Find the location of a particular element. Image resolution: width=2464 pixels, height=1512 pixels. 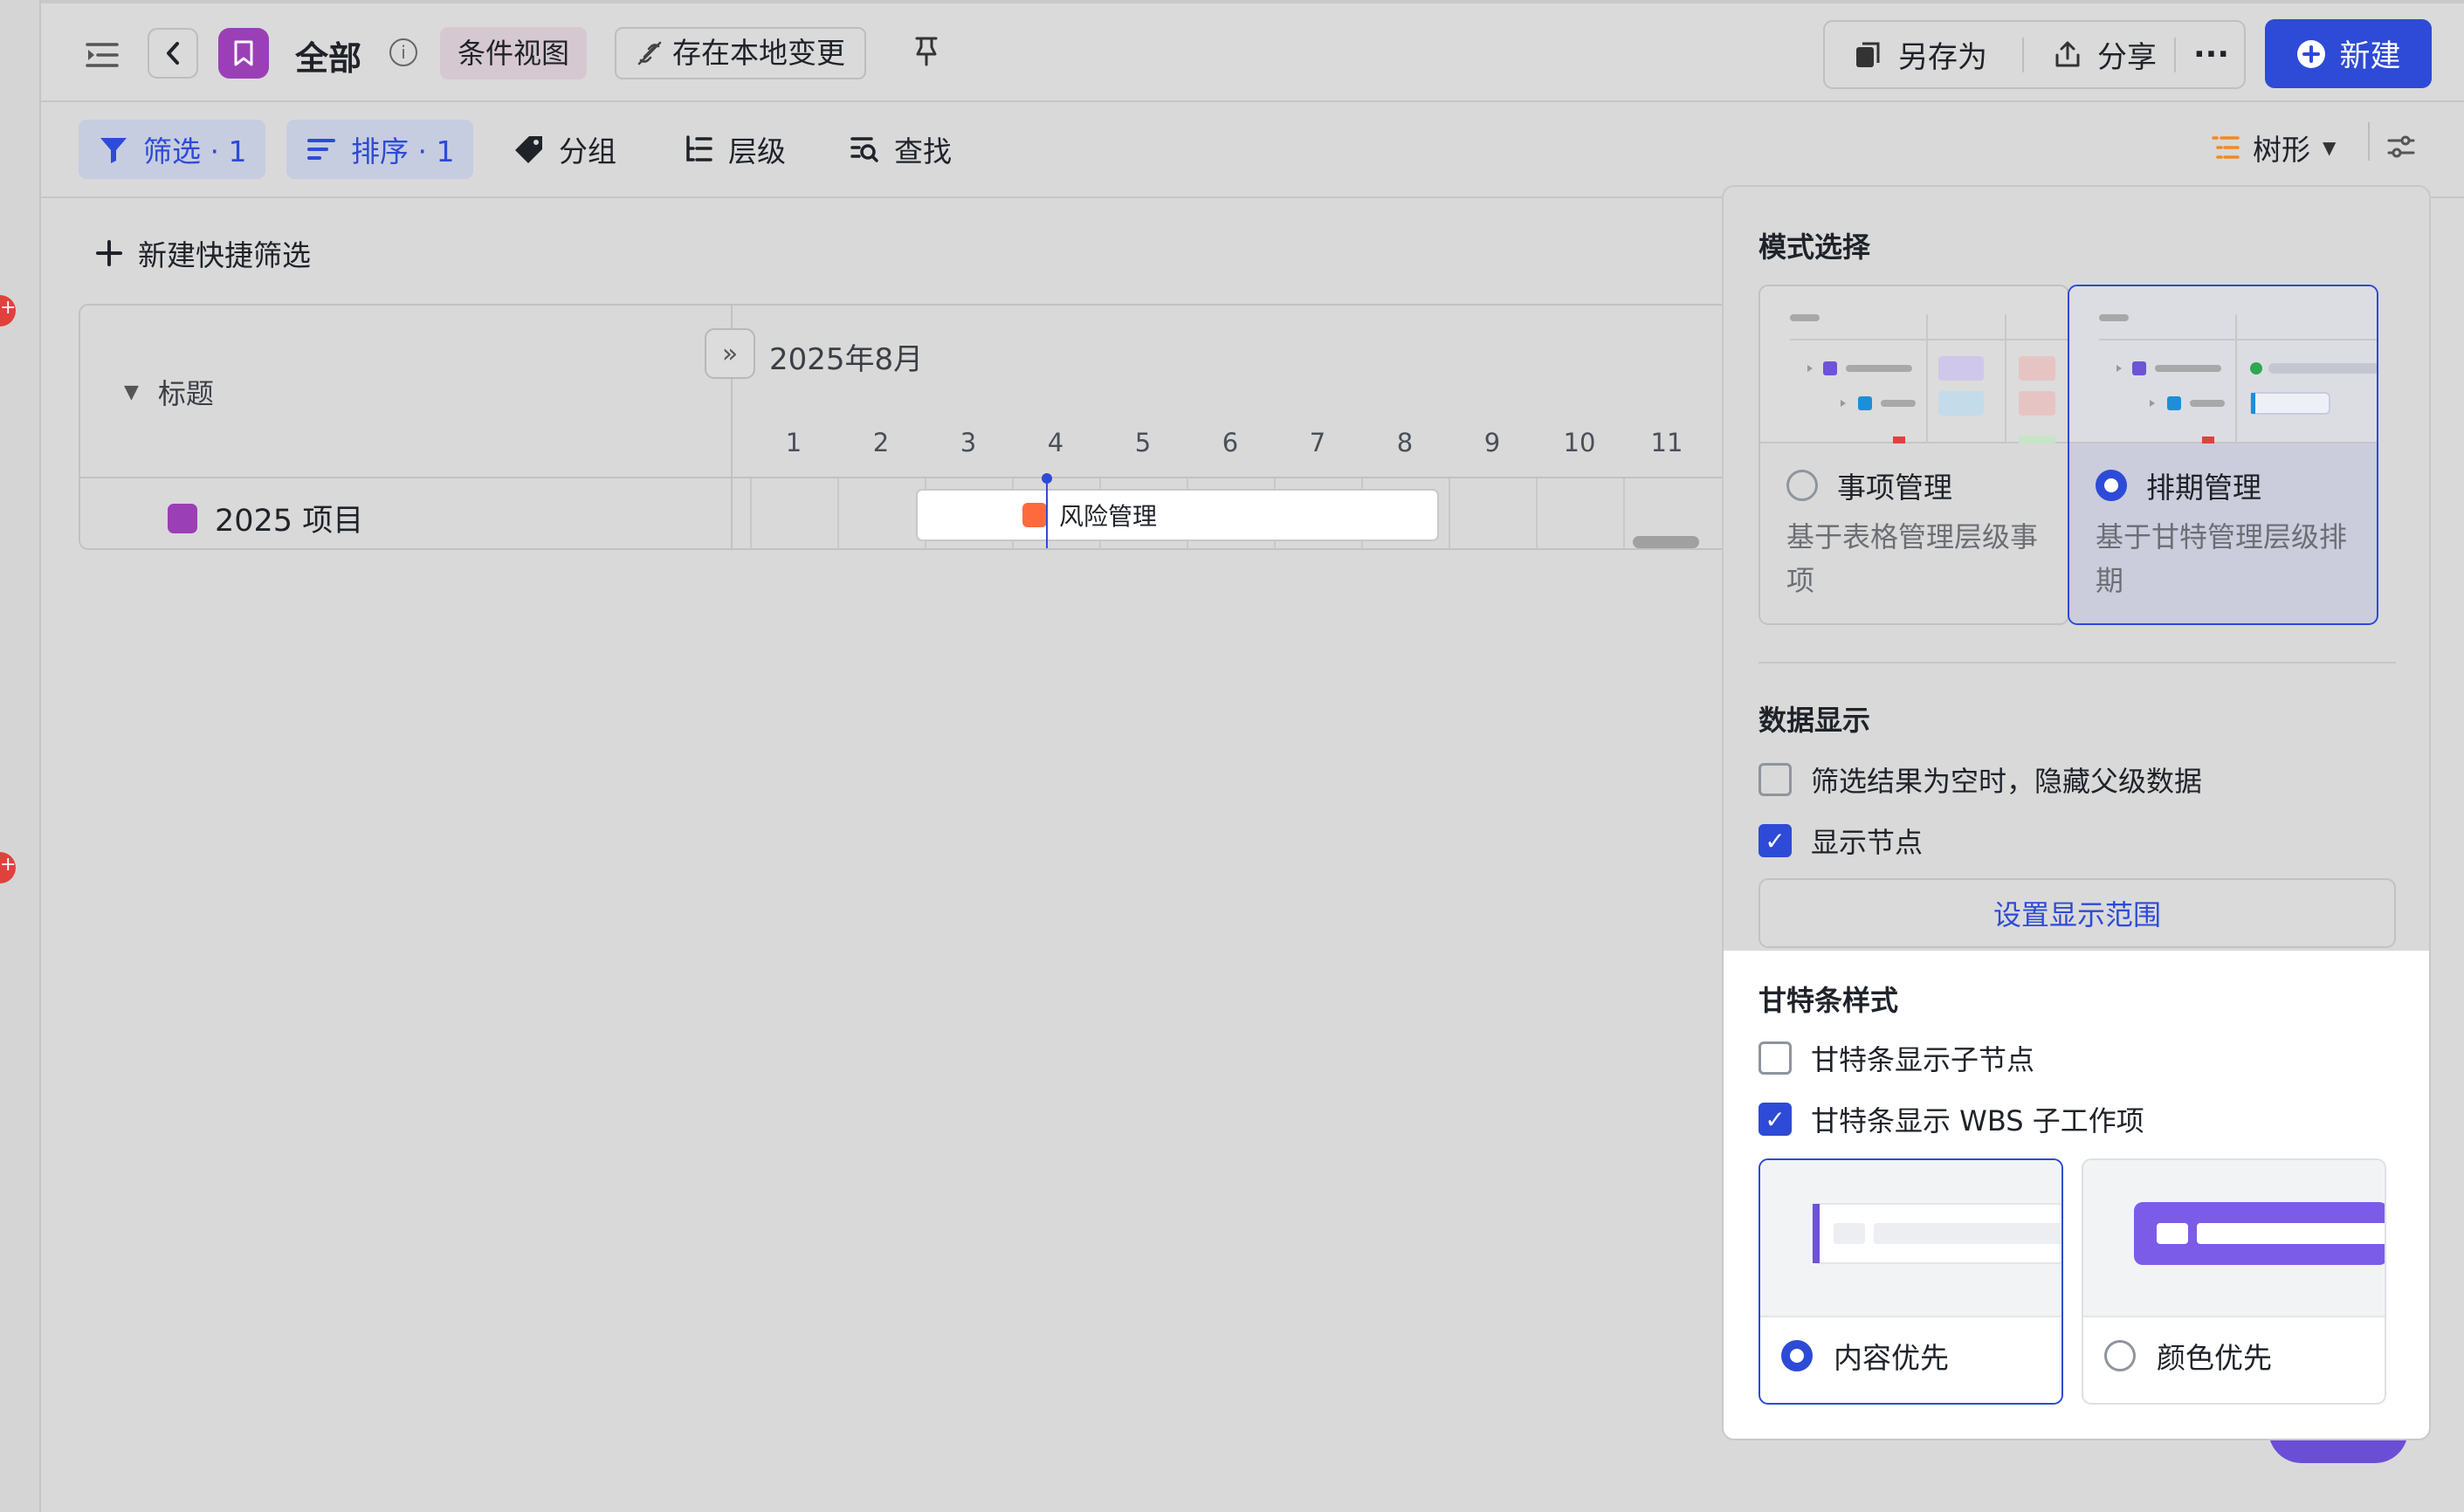

new-label: 新建 is located at coordinates (2370, 56).